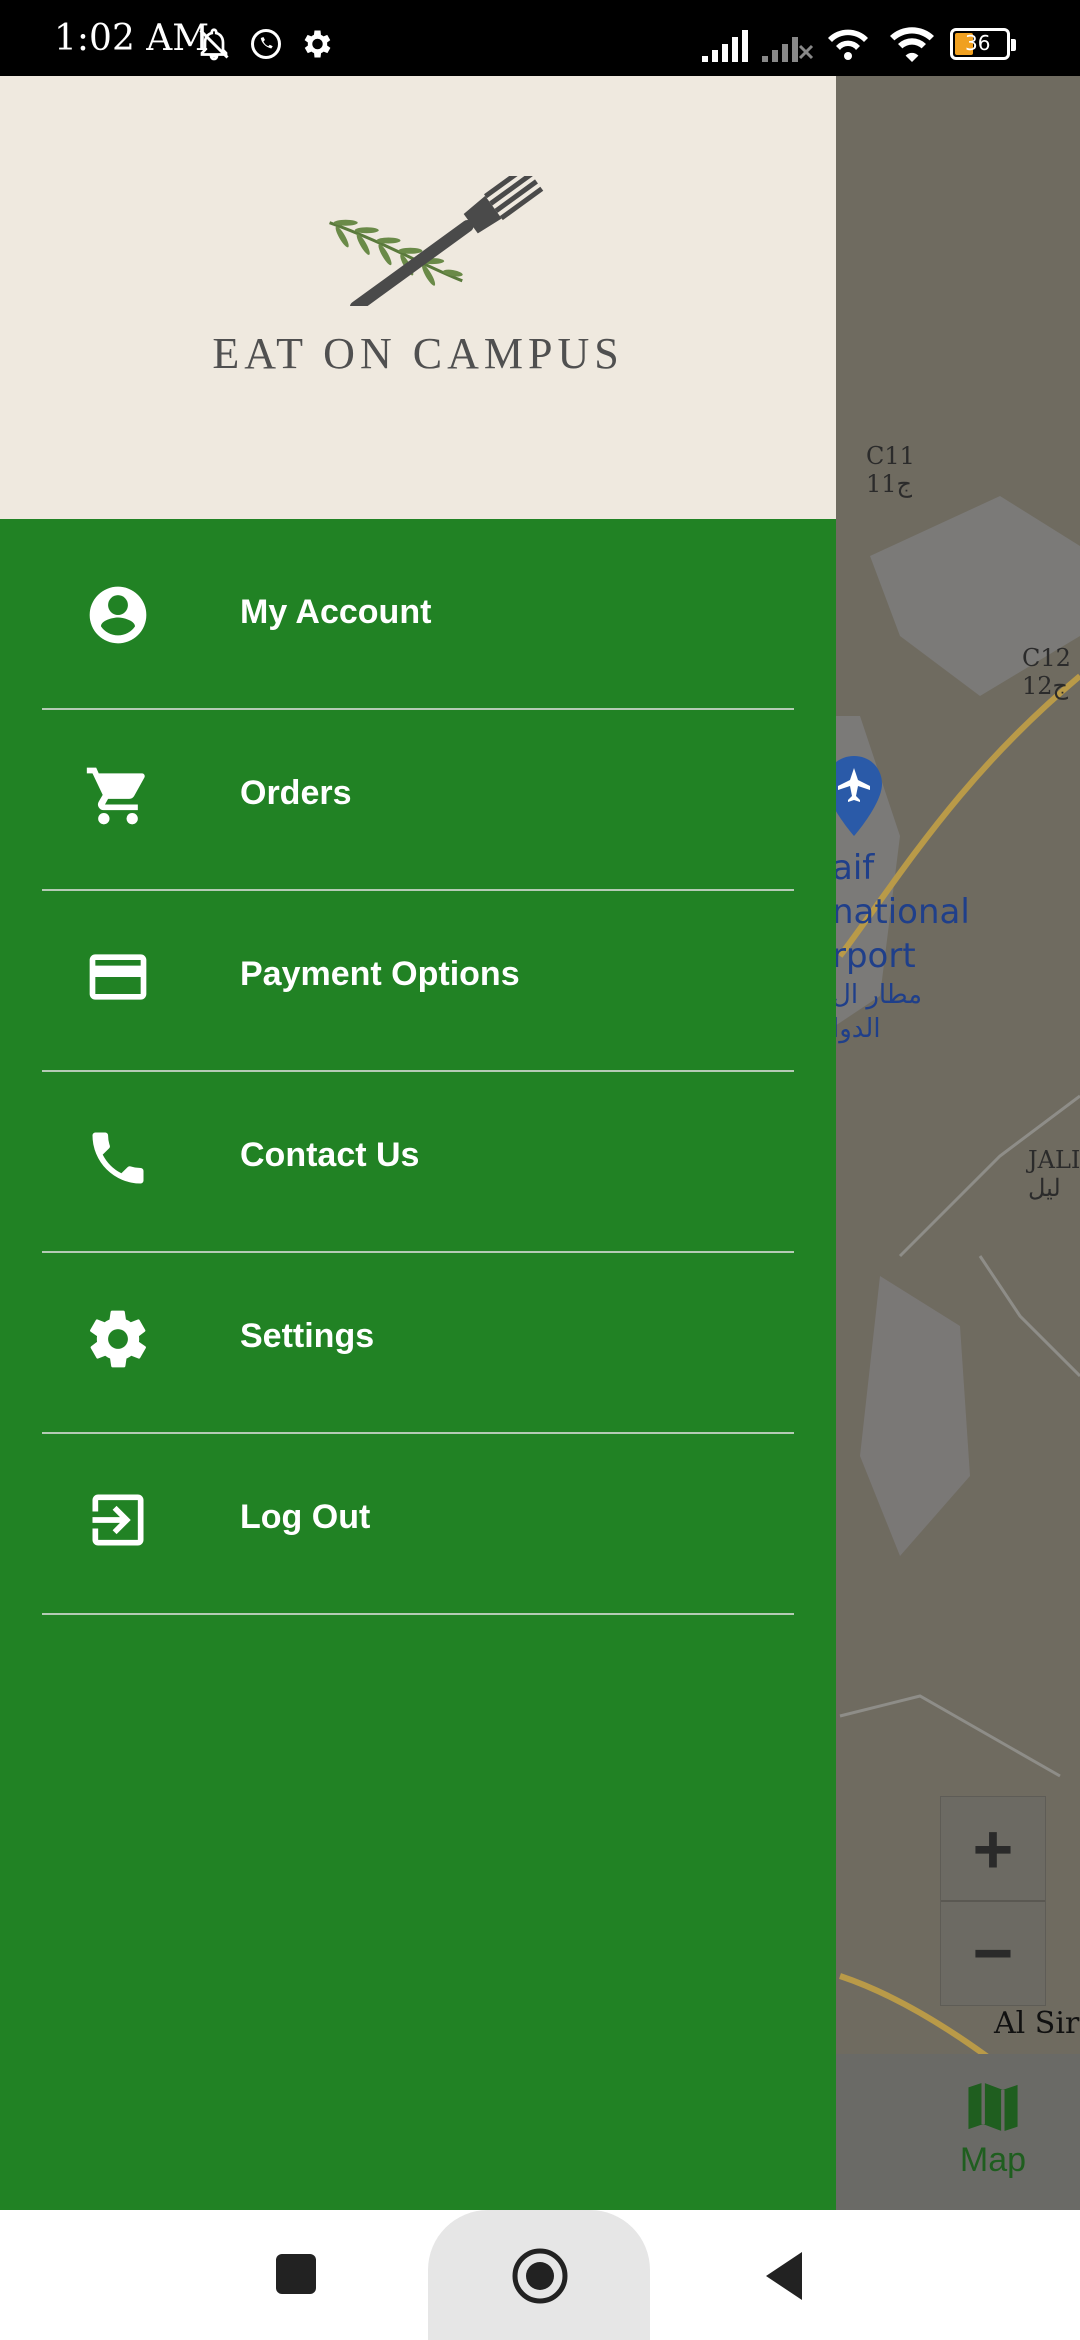 The height and width of the screenshot is (2340, 1080). What do you see at coordinates (305, 1517) in the screenshot?
I see `menu-item-label: Log Out` at bounding box center [305, 1517].